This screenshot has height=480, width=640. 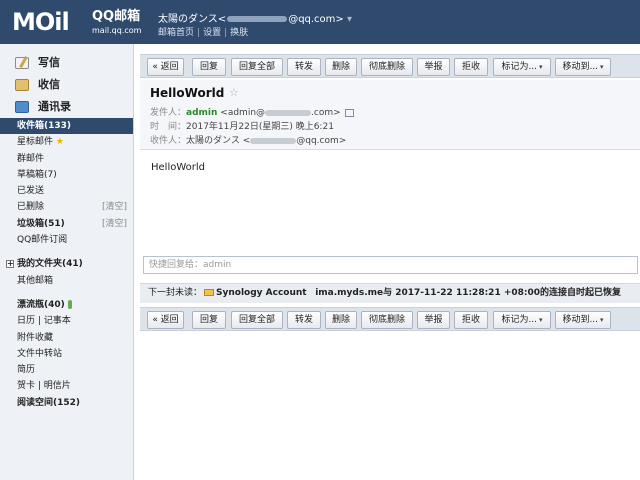 I want to click on folder-label: 垃圾箱(51), so click(x=41, y=223).